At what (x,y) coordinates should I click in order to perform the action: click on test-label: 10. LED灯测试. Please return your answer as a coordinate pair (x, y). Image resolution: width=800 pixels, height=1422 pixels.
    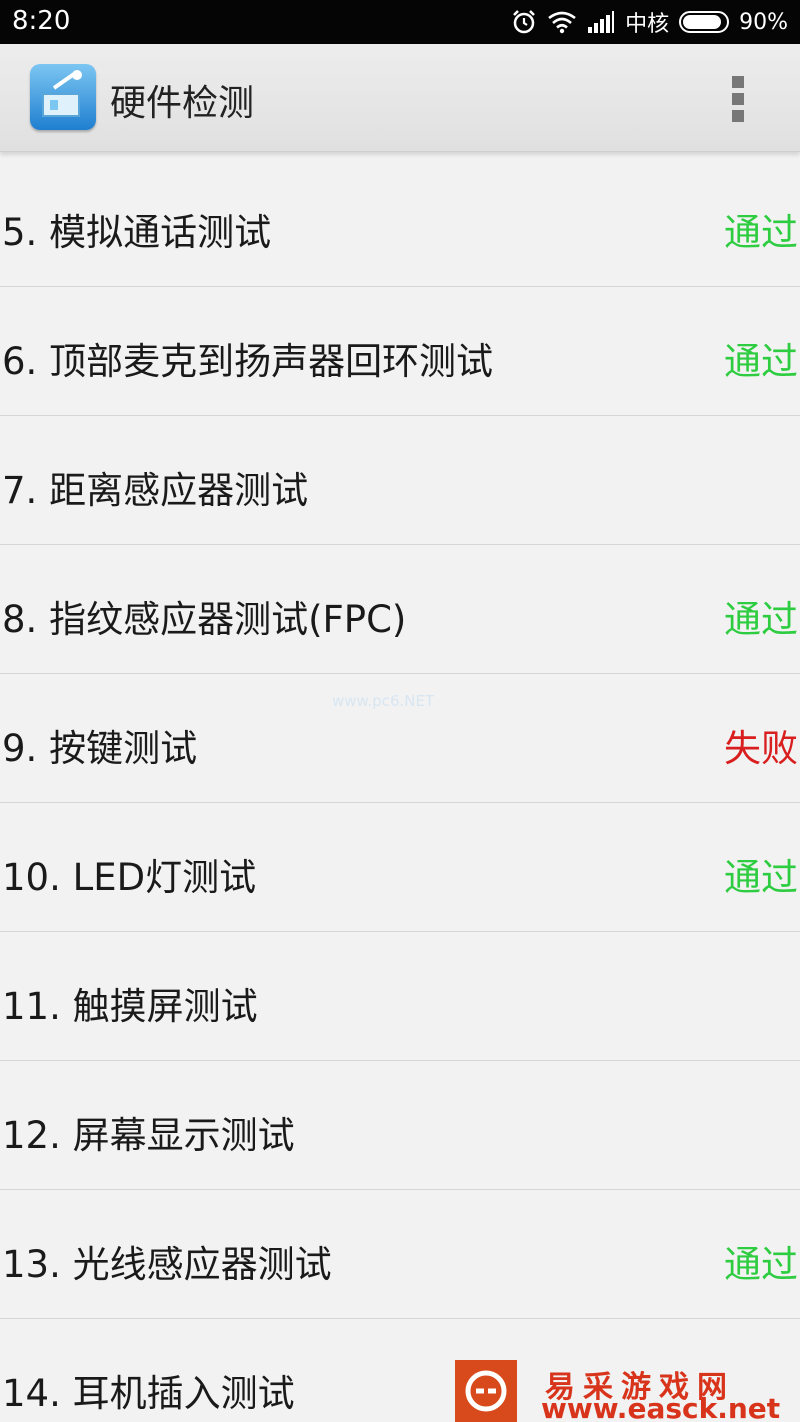
    Looking at the image, I should click on (129, 877).